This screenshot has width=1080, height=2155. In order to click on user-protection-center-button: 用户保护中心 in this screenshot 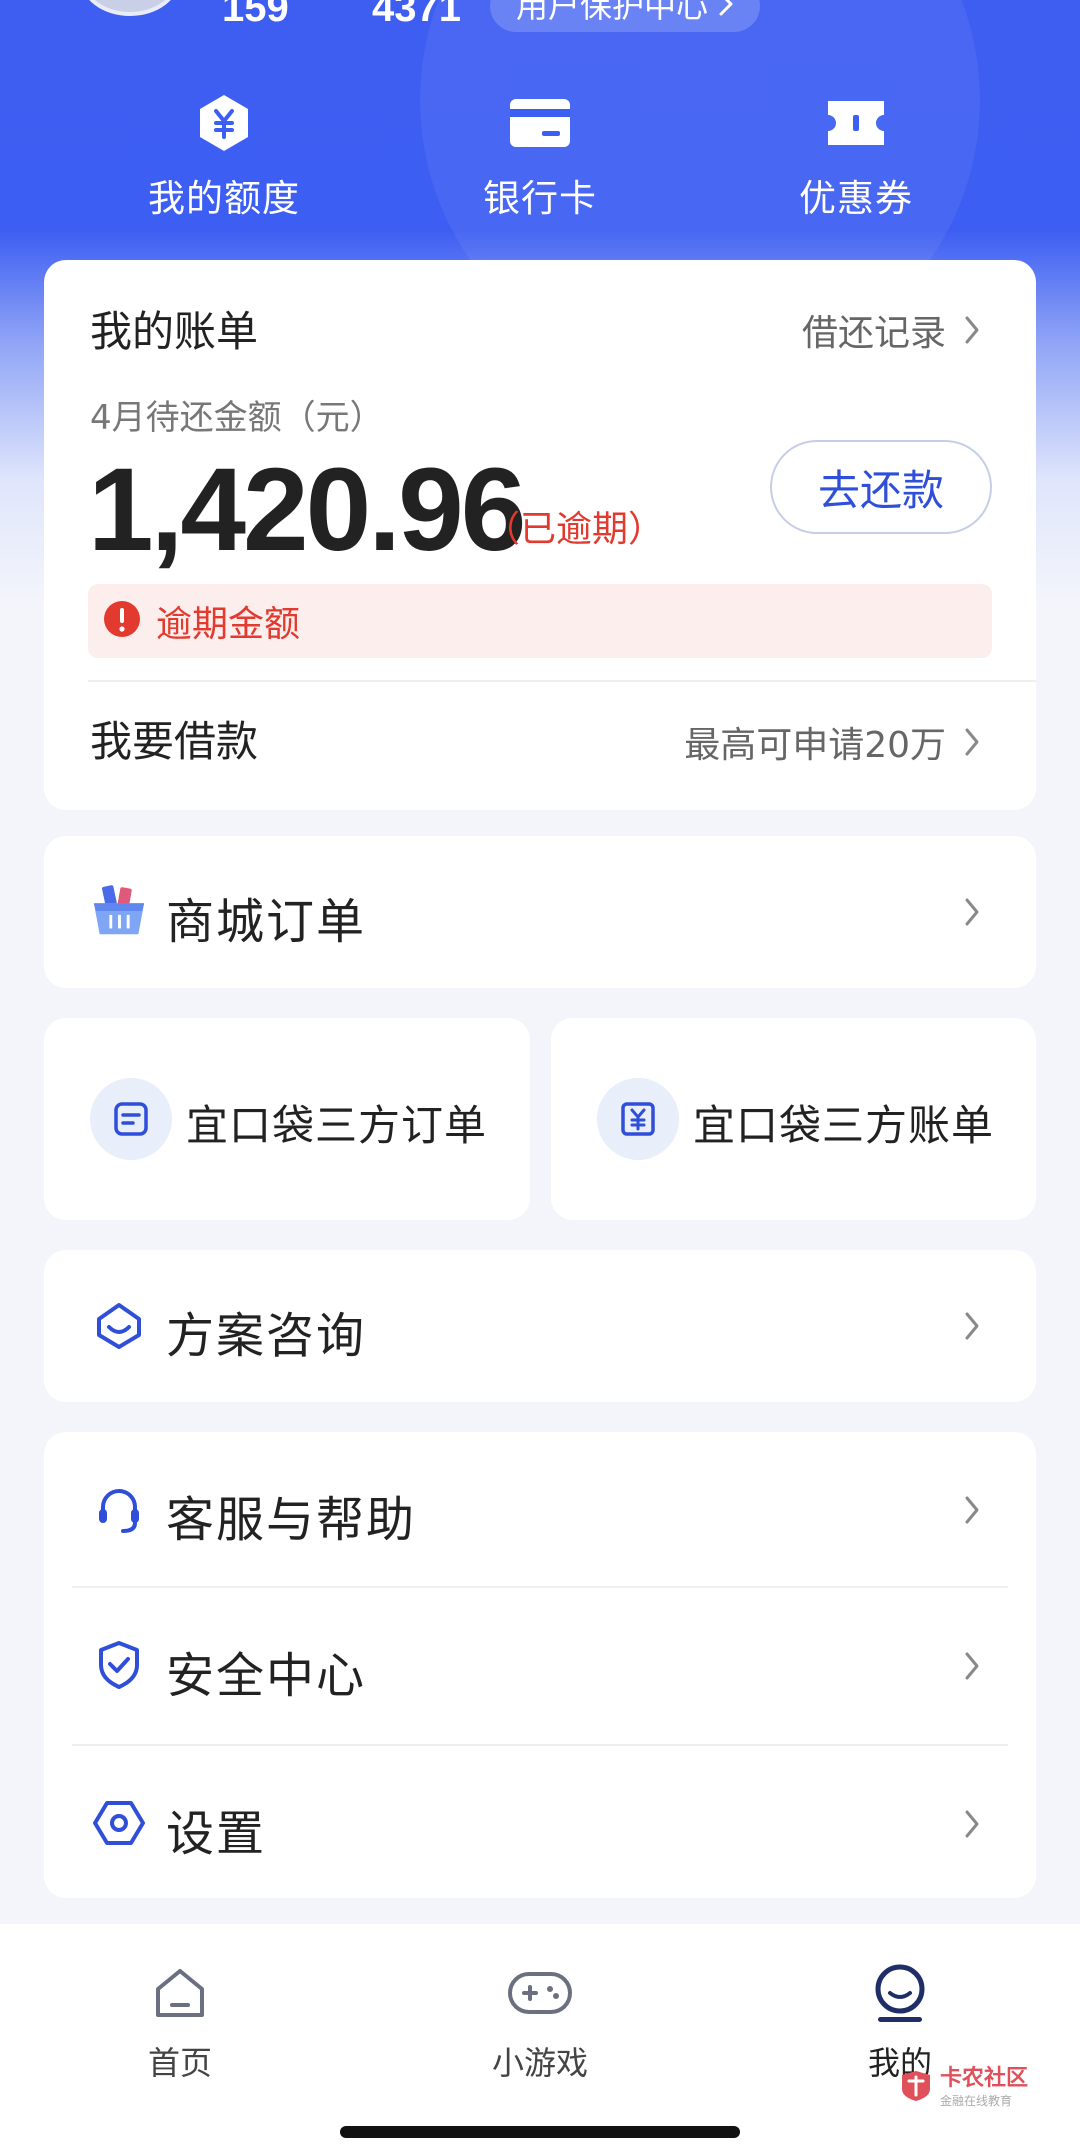, I will do `click(625, 16)`.